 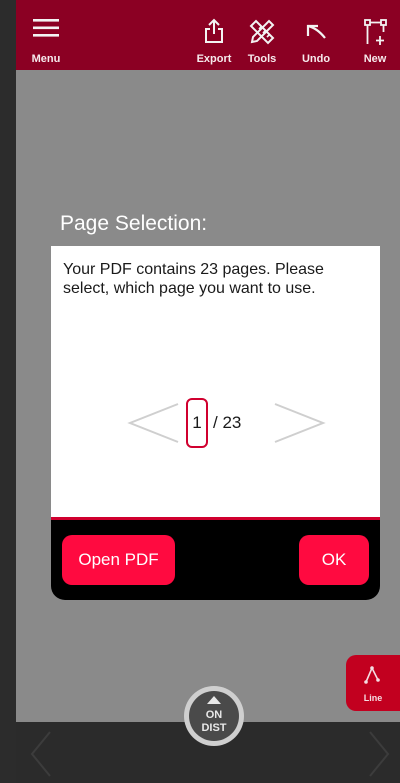 I want to click on dialog-title: Page Selection:, so click(x=134, y=223).